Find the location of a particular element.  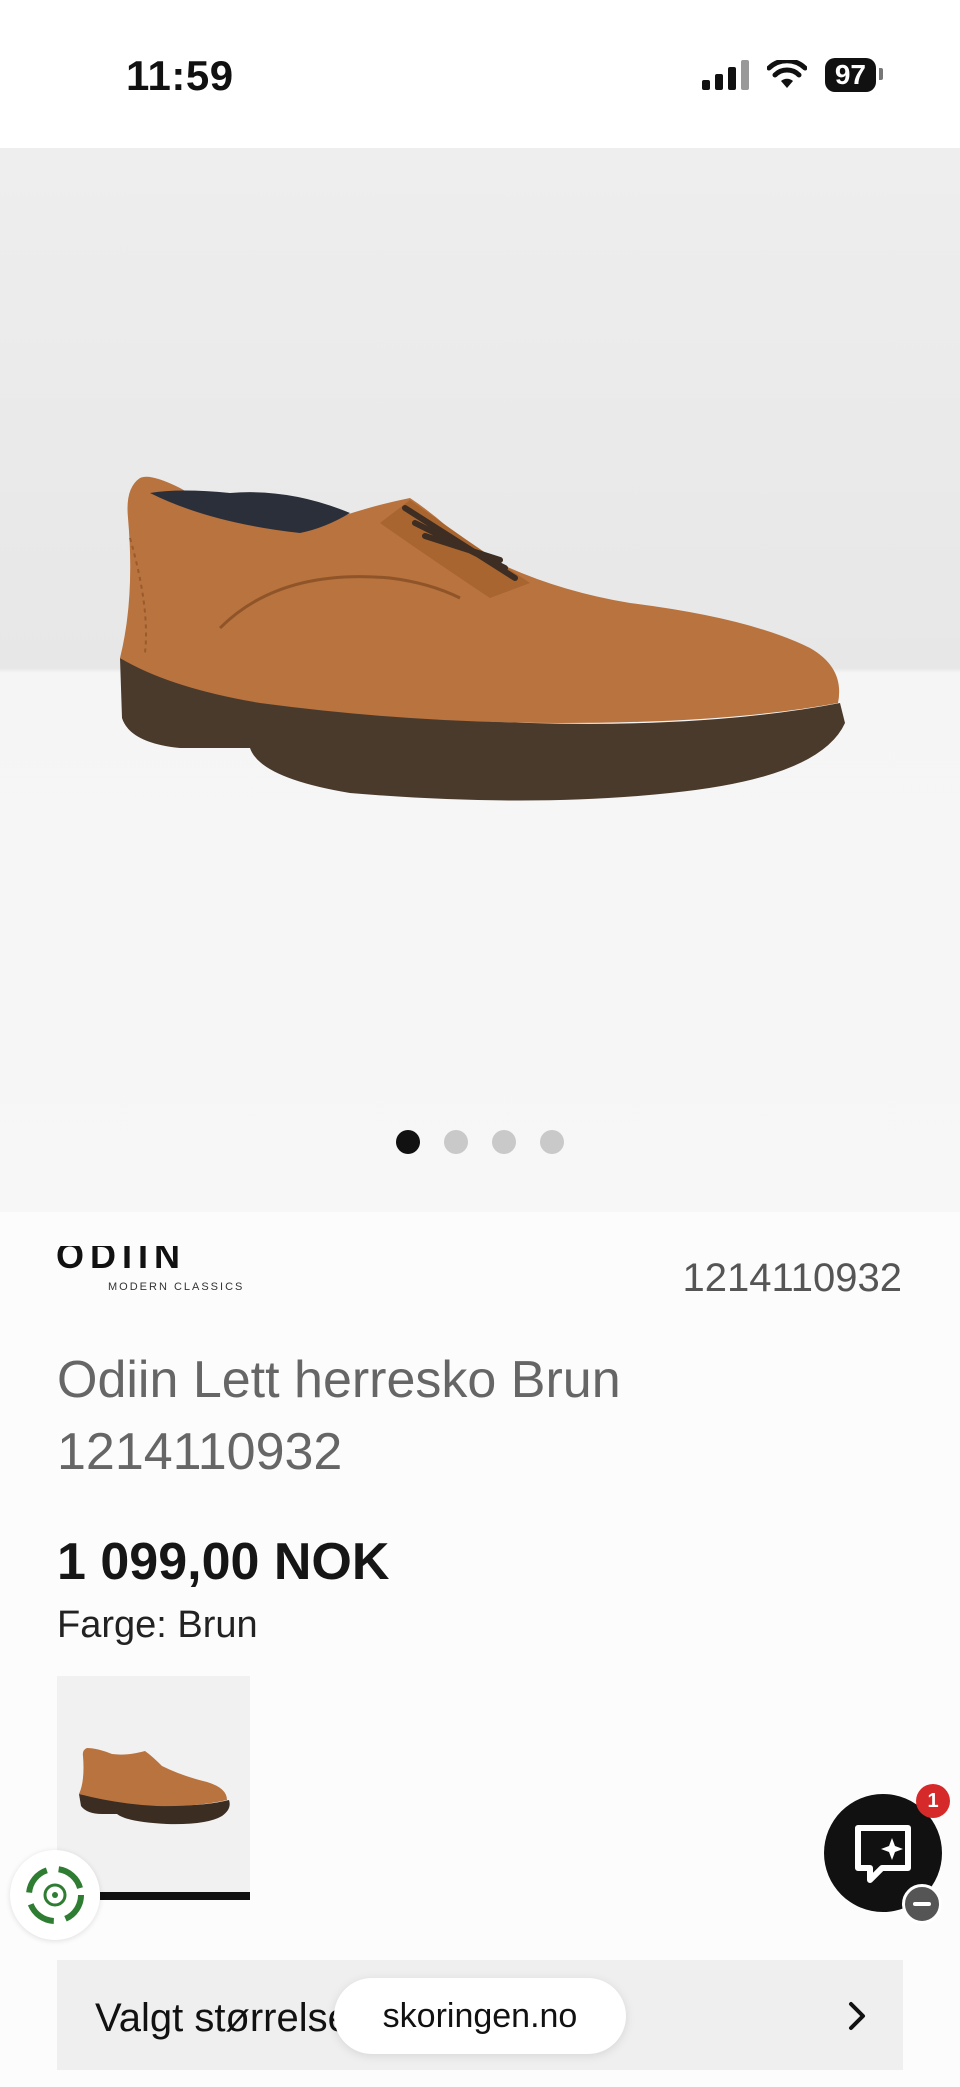

product-price: 1 099,00 NOK is located at coordinates (223, 1562).